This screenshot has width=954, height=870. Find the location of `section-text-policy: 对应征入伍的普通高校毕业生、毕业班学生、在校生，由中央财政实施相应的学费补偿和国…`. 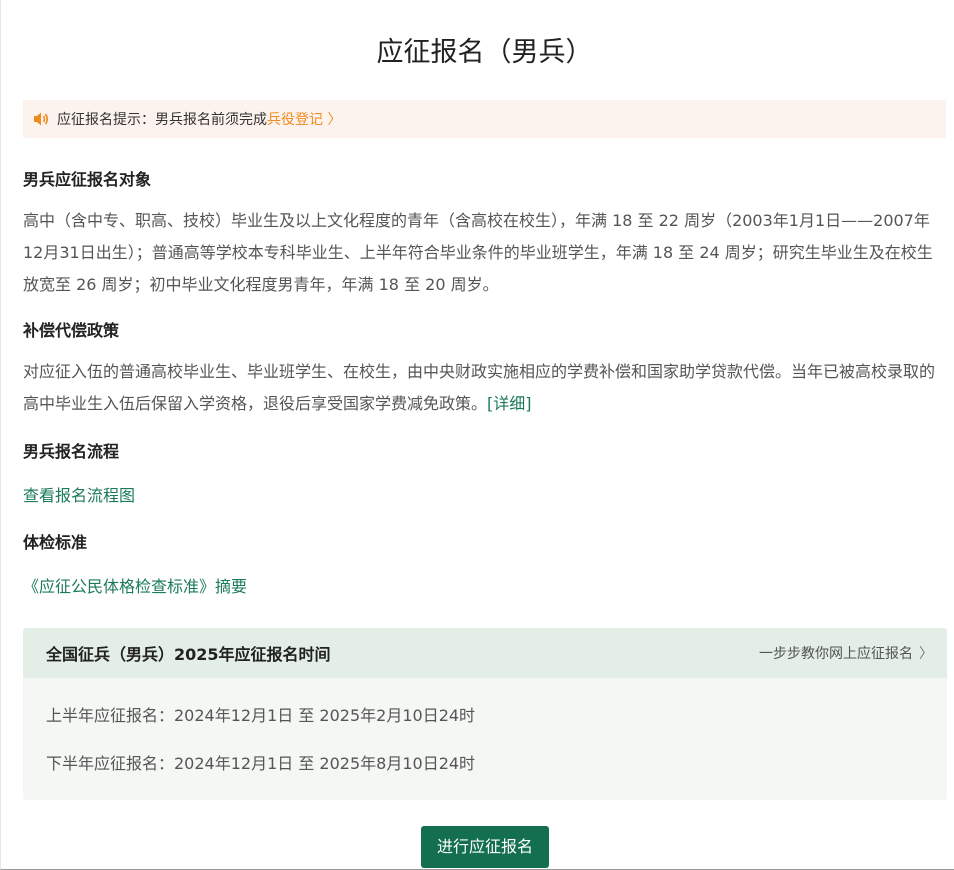

section-text-policy: 对应征入伍的普通高校毕业生、毕业班学生、在校生，由中央财政实施相应的学费补偿和国… is located at coordinates (484, 388).